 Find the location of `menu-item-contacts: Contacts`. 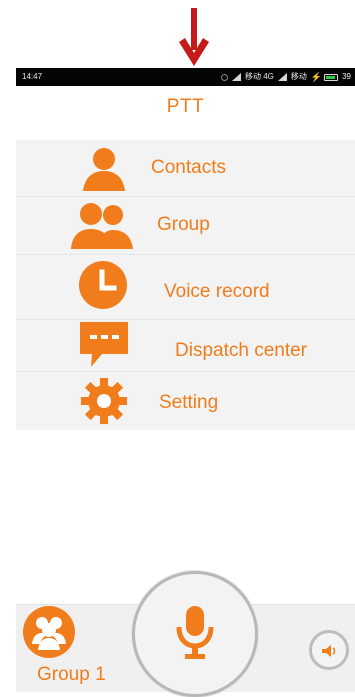

menu-item-contacts: Contacts is located at coordinates (185, 168).